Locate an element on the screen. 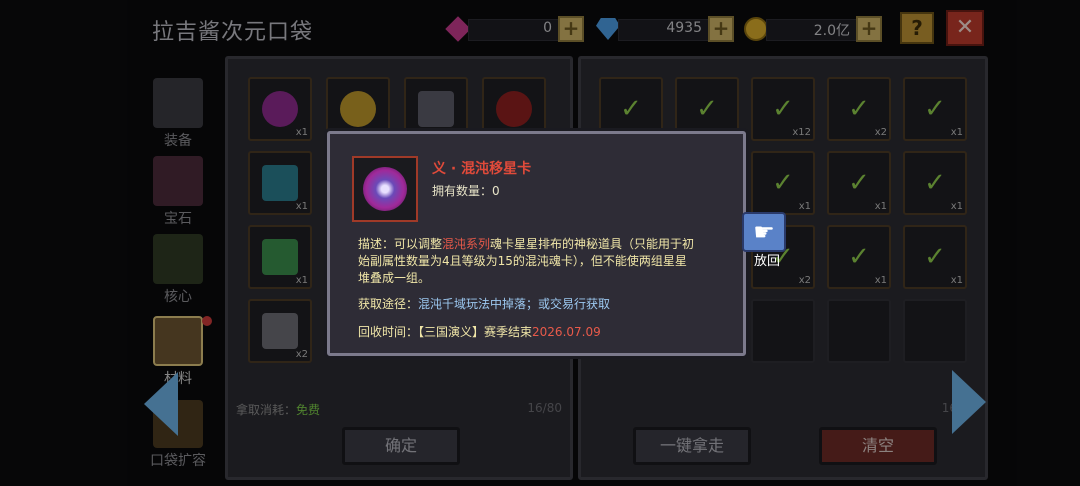 The image size is (1080, 486). chaos-card-icon is located at coordinates (385, 189).